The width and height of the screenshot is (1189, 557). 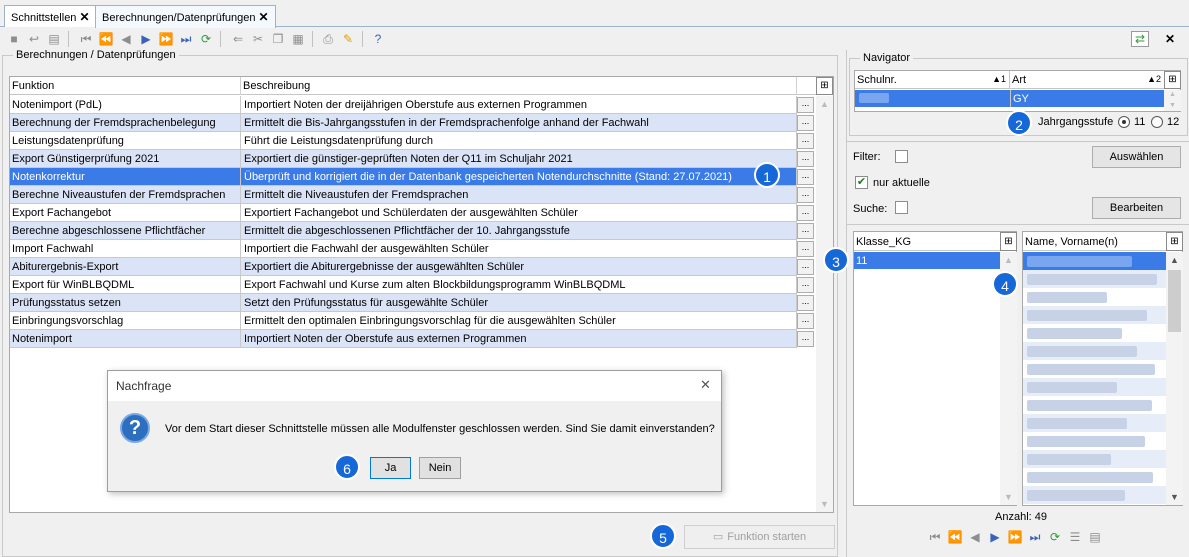 I want to click on tab-schnittstellen: Schnittstellen ✕, so click(x=50, y=16).